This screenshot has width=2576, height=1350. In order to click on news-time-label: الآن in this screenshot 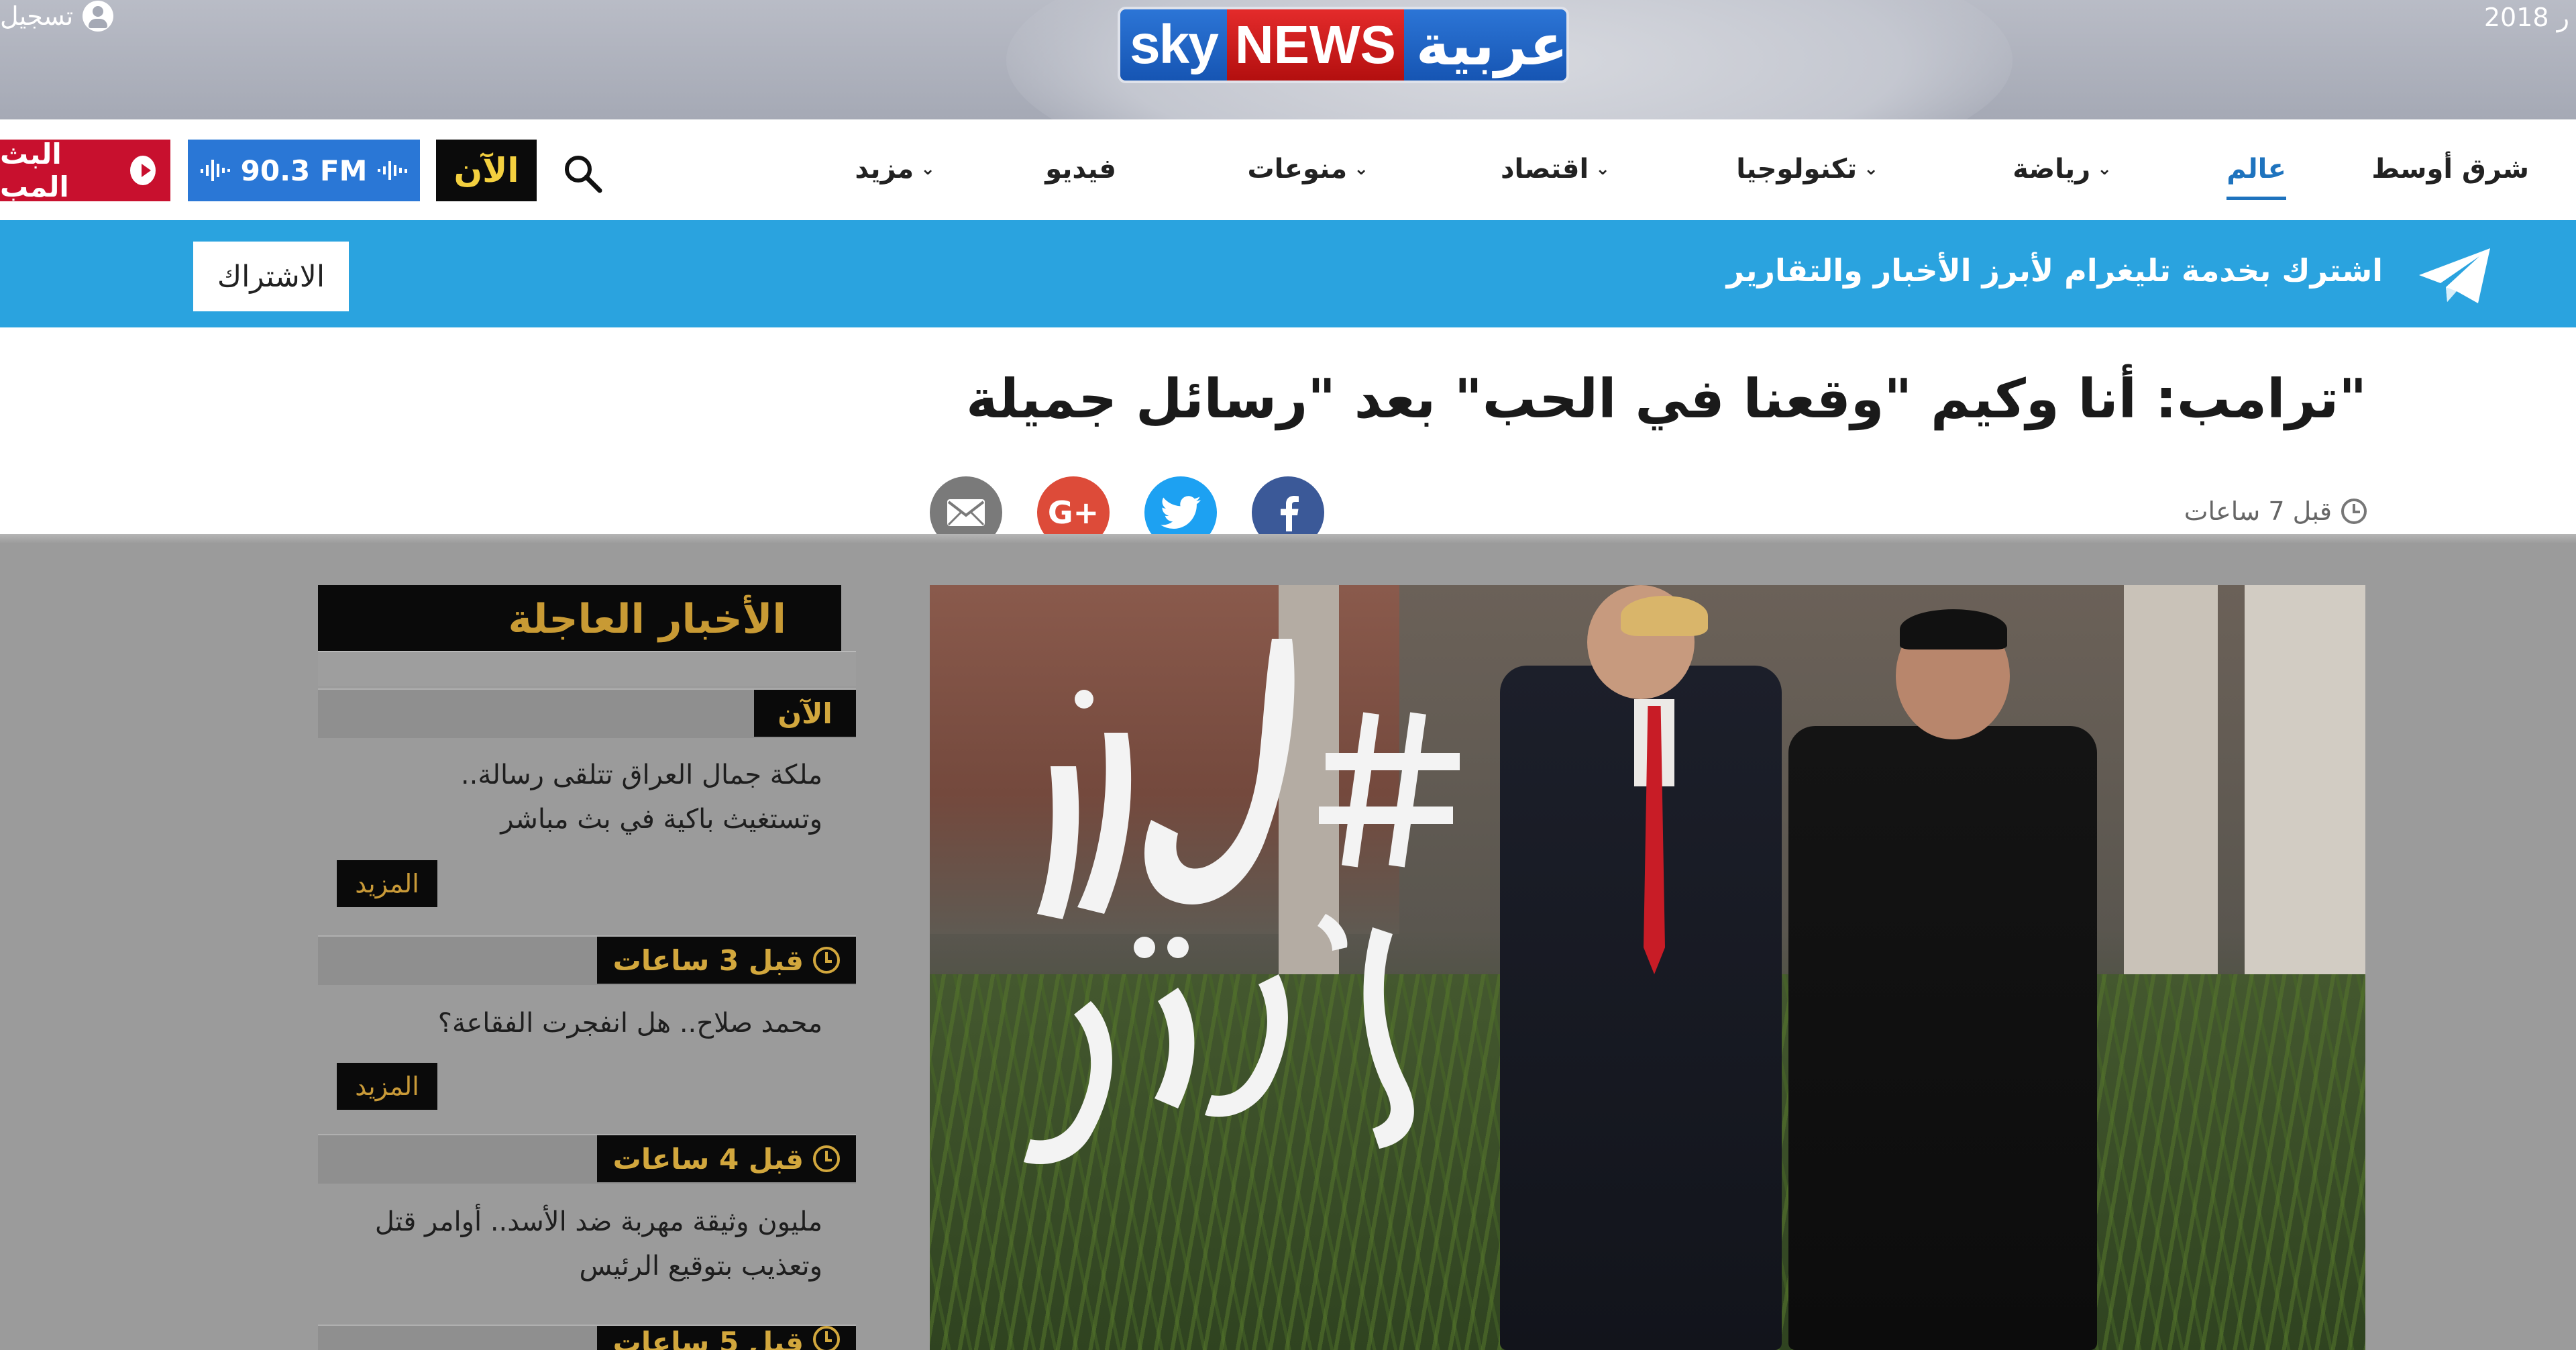, I will do `click(805, 713)`.